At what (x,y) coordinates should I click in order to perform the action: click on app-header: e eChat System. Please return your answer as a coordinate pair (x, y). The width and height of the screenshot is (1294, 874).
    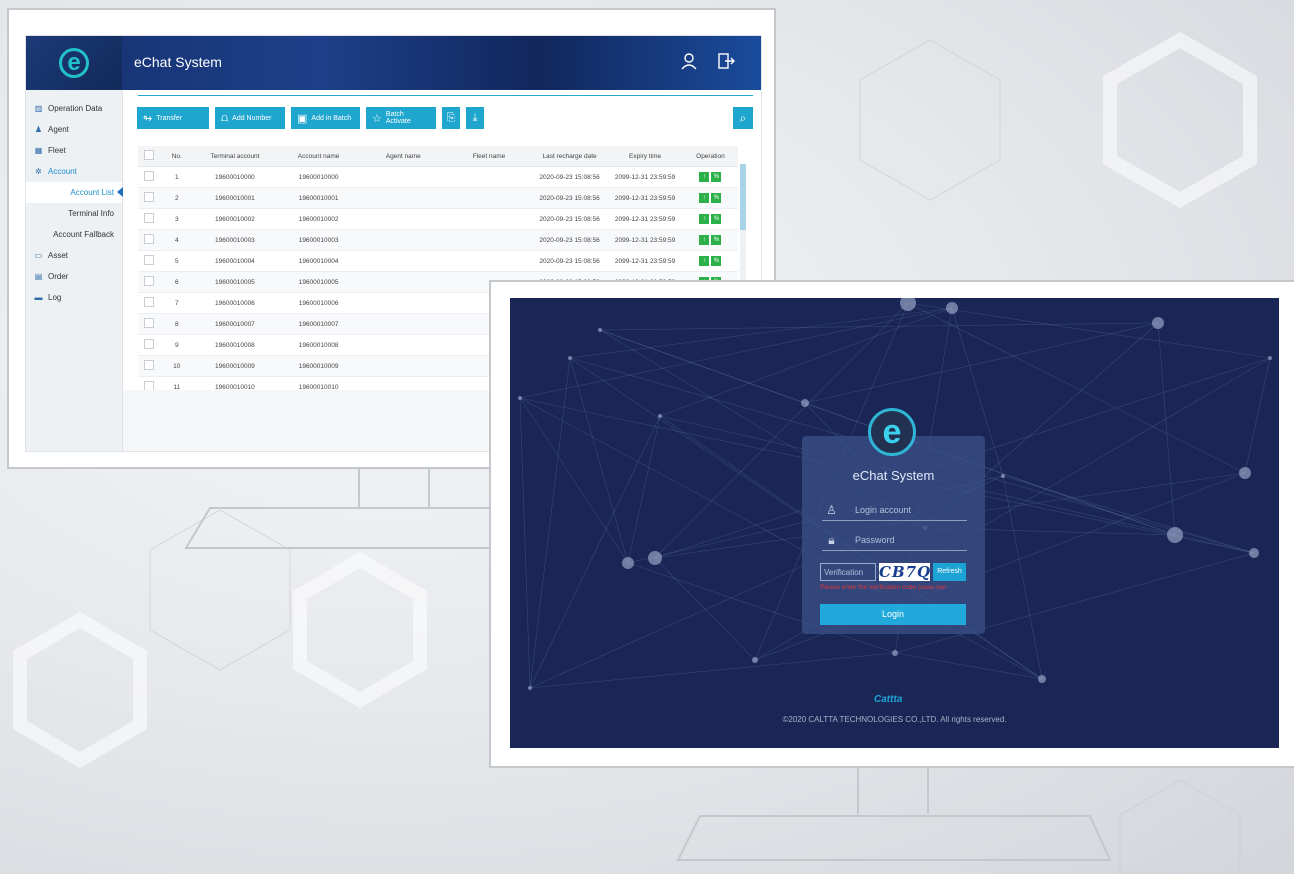
    Looking at the image, I should click on (393, 63).